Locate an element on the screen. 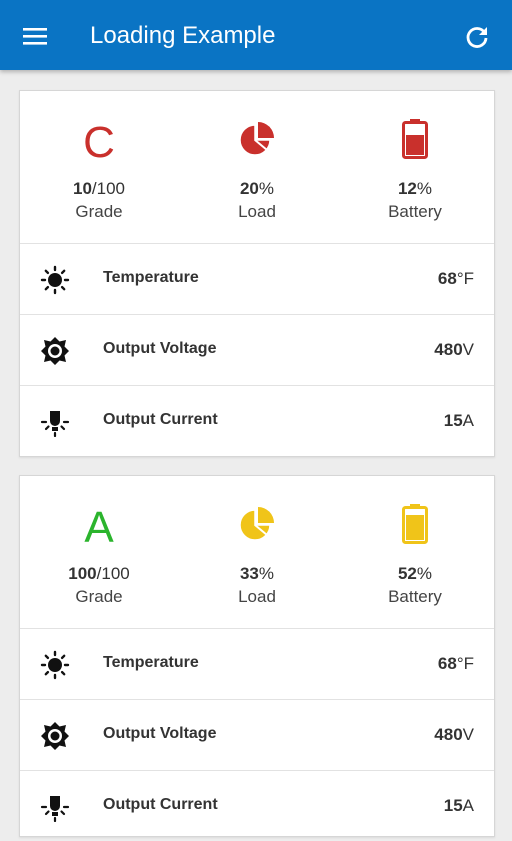 Image resolution: width=512 pixels, height=841 pixels. grade-letter: A is located at coordinates (99, 527).